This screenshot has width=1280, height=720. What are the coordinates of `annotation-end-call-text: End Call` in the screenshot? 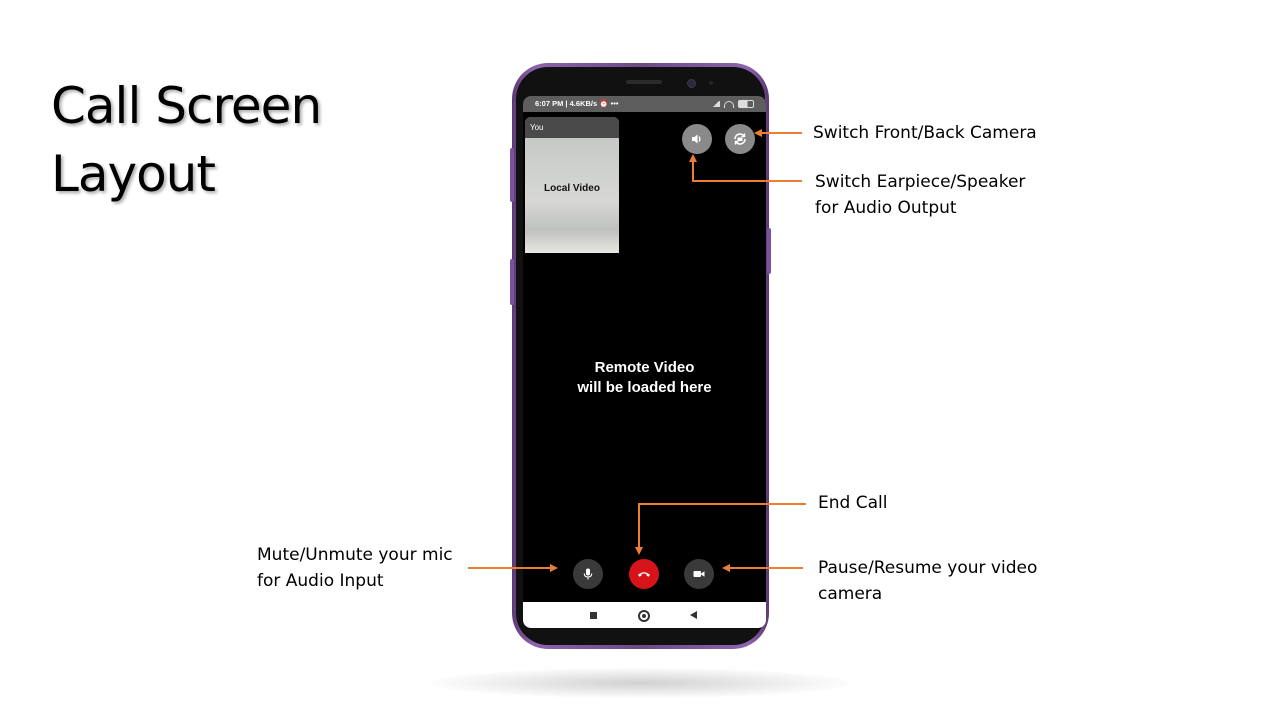 It's located at (853, 503).